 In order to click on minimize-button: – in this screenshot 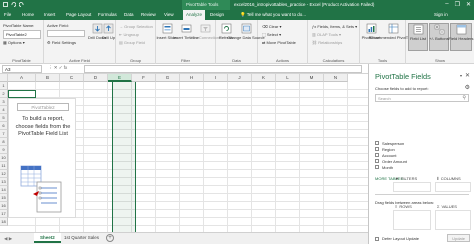, I will do `click(446, 4)`.